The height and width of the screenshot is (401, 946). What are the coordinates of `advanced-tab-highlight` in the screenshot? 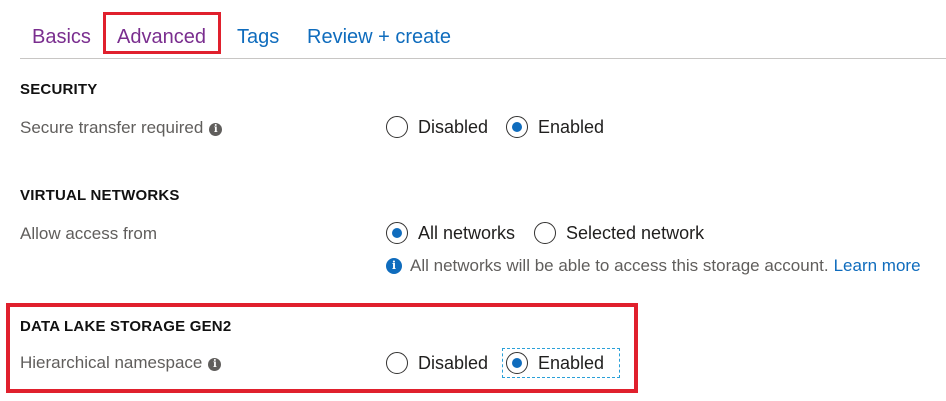 It's located at (162, 33).